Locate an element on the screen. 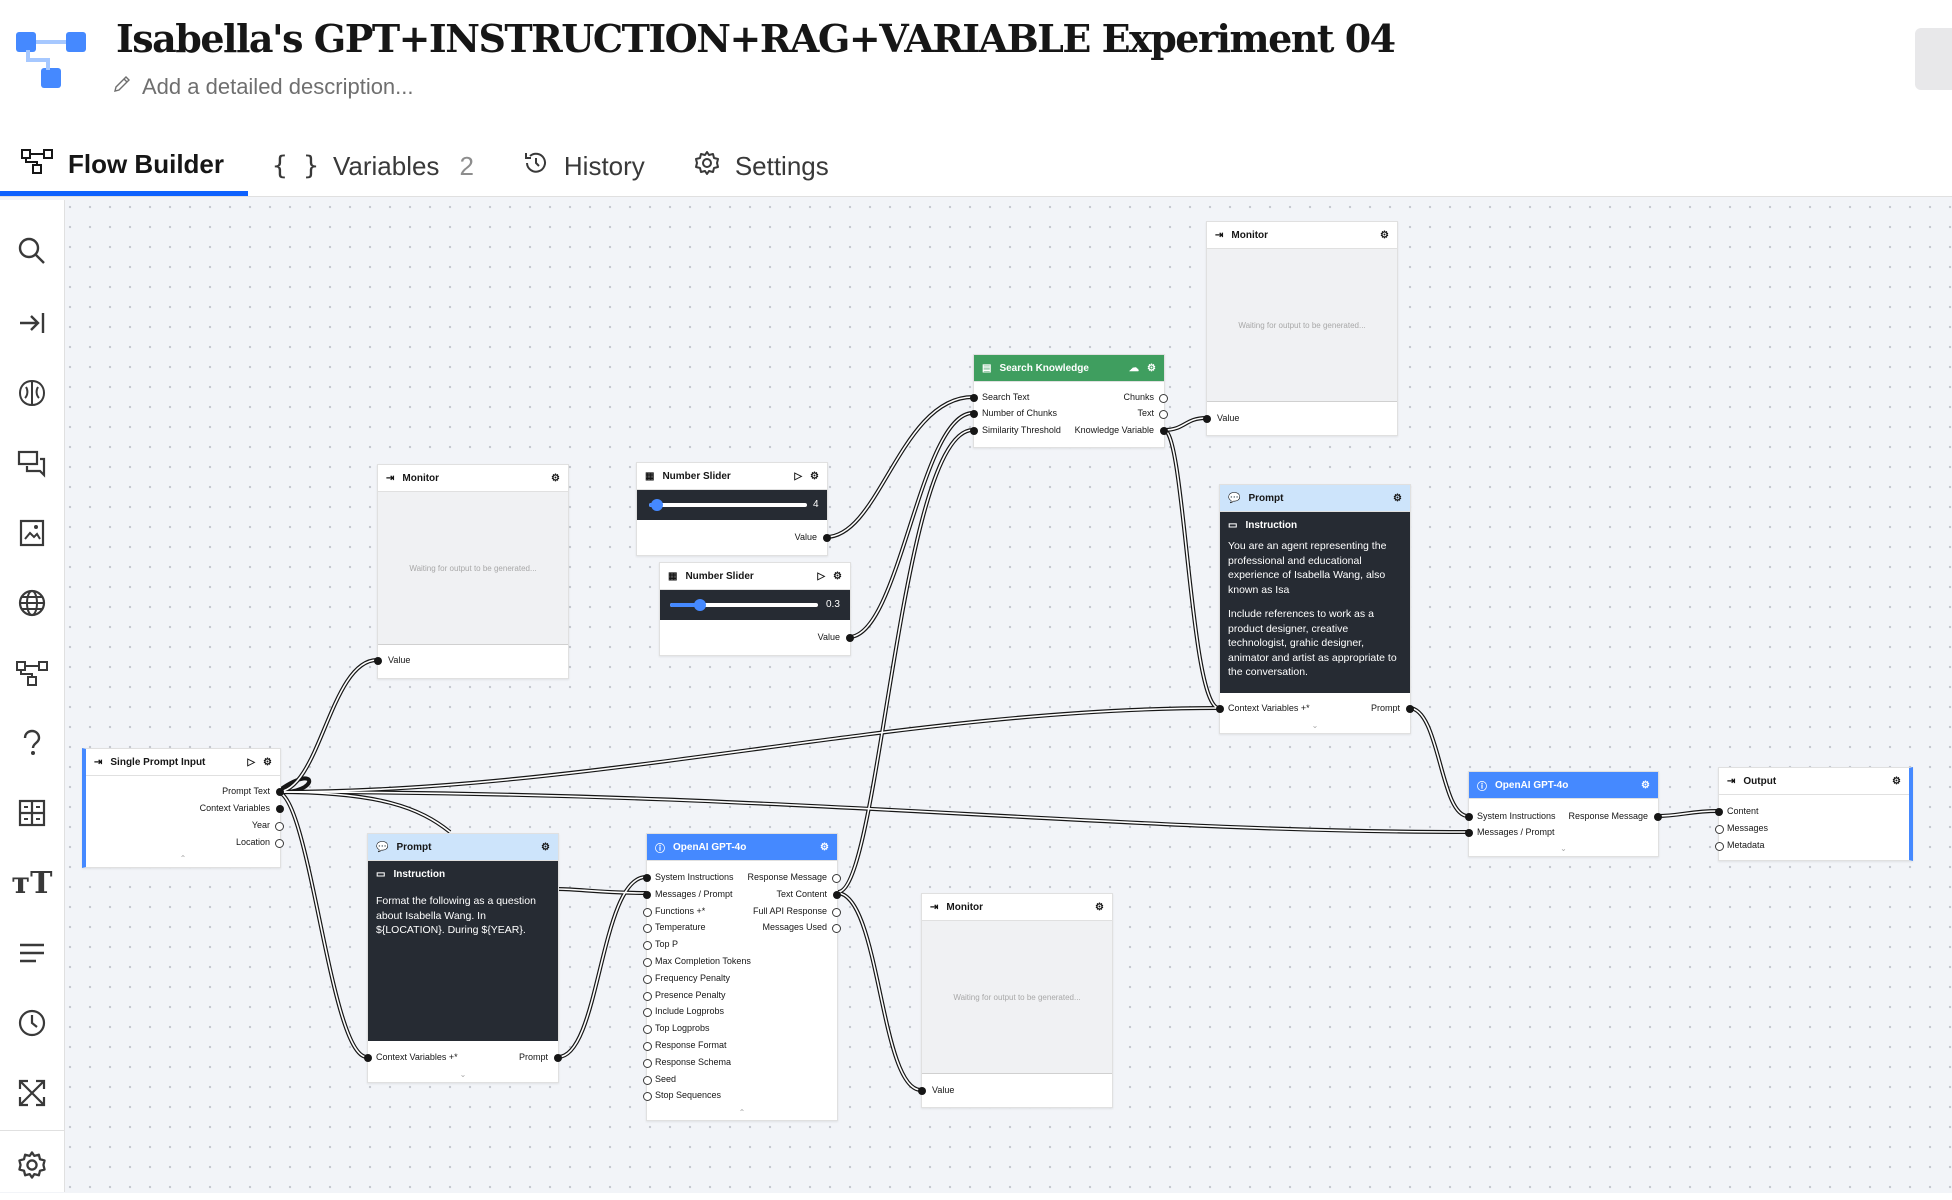 The height and width of the screenshot is (1200, 1952). grid-icon is located at coordinates (32, 813).